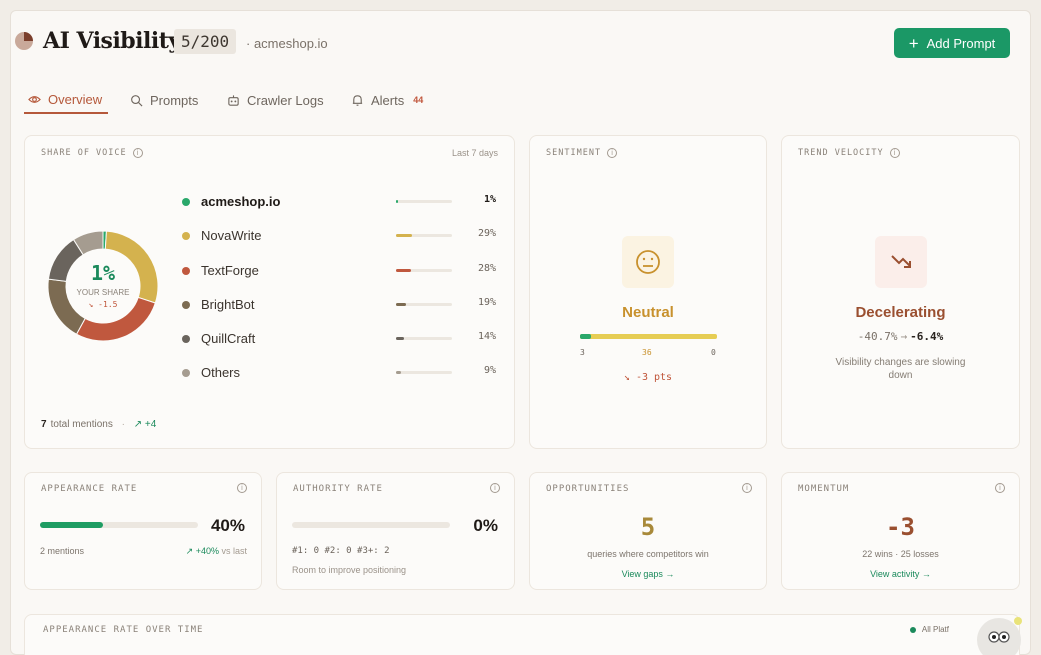  I want to click on sentiment-neutral-count: 36, so click(647, 352).